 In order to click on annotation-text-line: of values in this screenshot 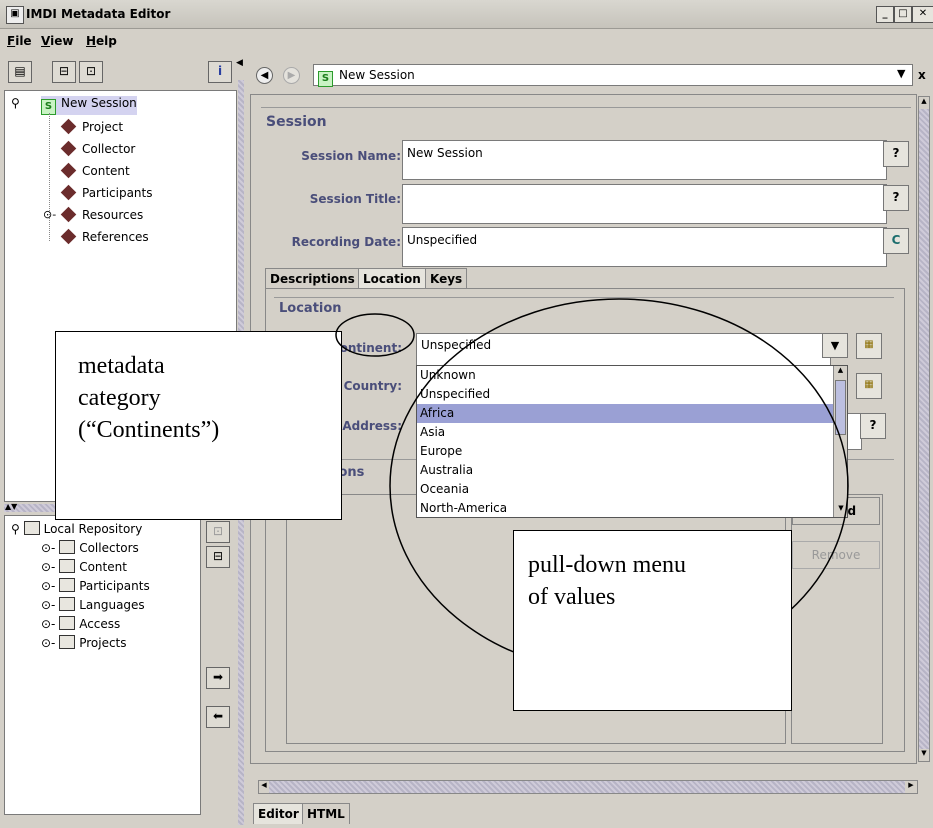, I will do `click(572, 597)`.